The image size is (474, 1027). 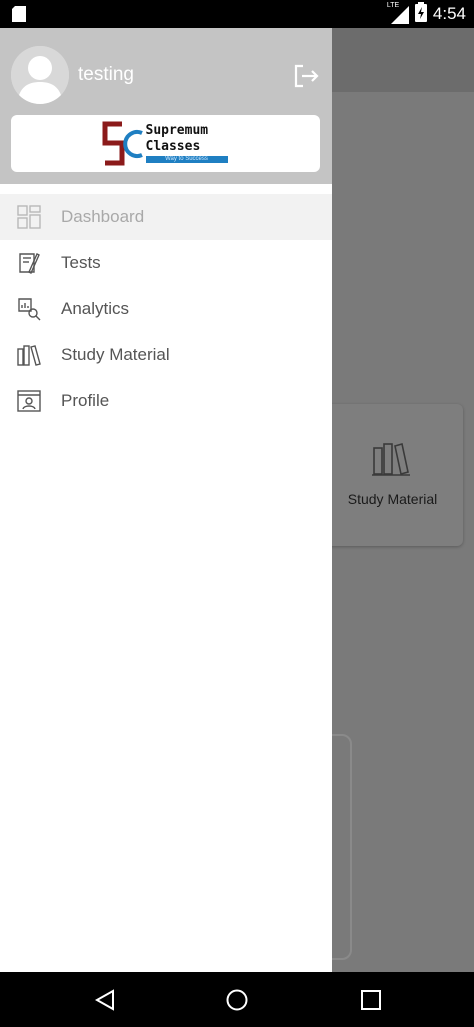 I want to click on logo-line-2: Classes, so click(x=173, y=146).